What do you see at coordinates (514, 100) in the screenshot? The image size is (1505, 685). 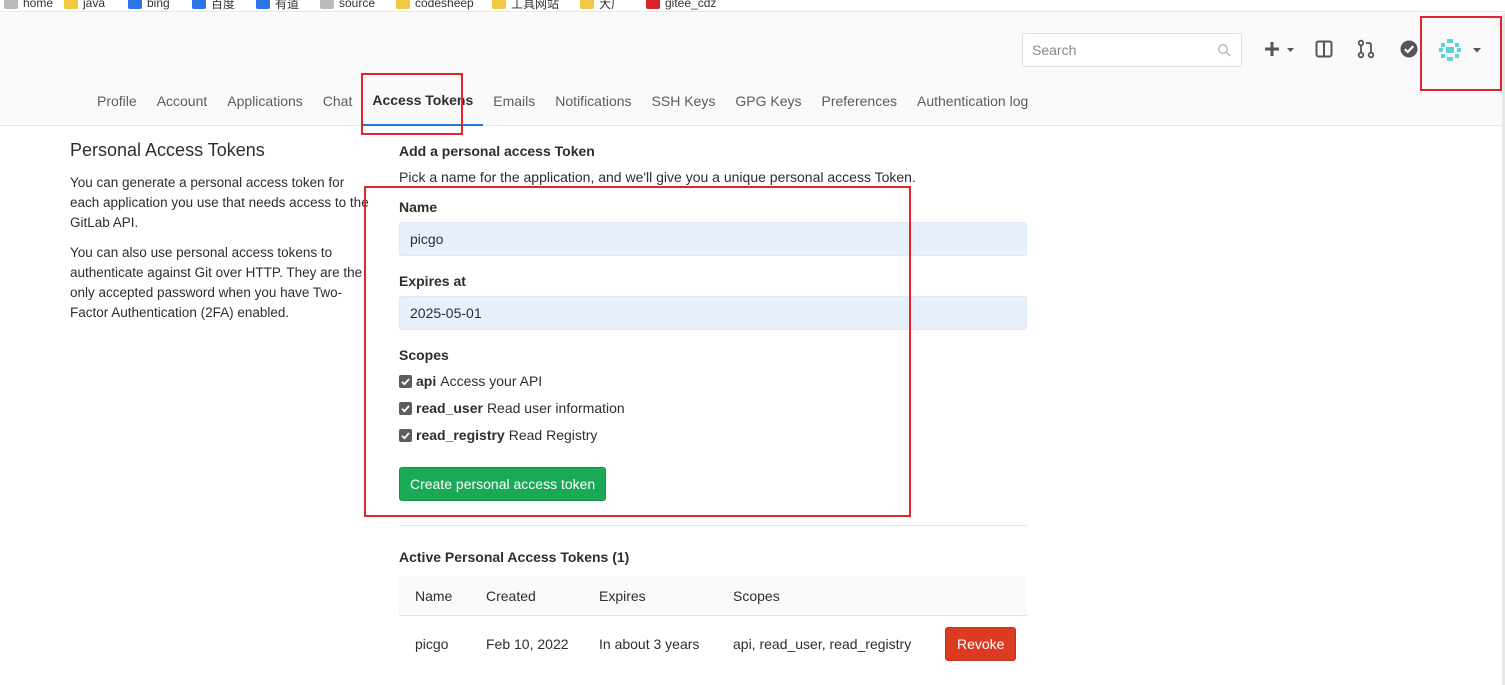 I see `tab-emails: Emails` at bounding box center [514, 100].